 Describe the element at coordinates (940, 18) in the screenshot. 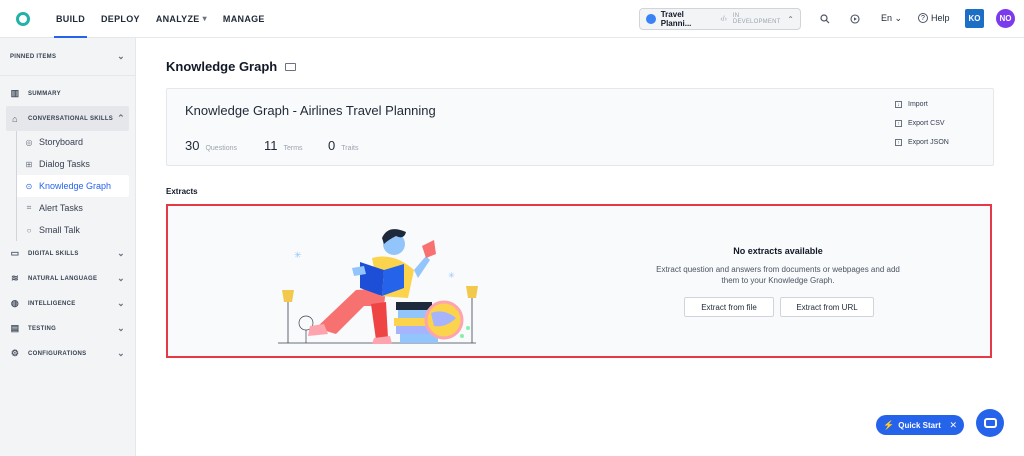

I see `help-label: Help` at that location.